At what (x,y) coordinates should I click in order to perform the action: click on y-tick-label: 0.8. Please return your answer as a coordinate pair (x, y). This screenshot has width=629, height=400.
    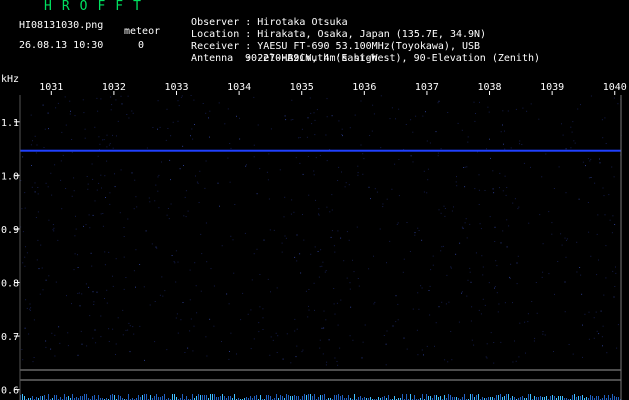
    Looking at the image, I should click on (10, 284).